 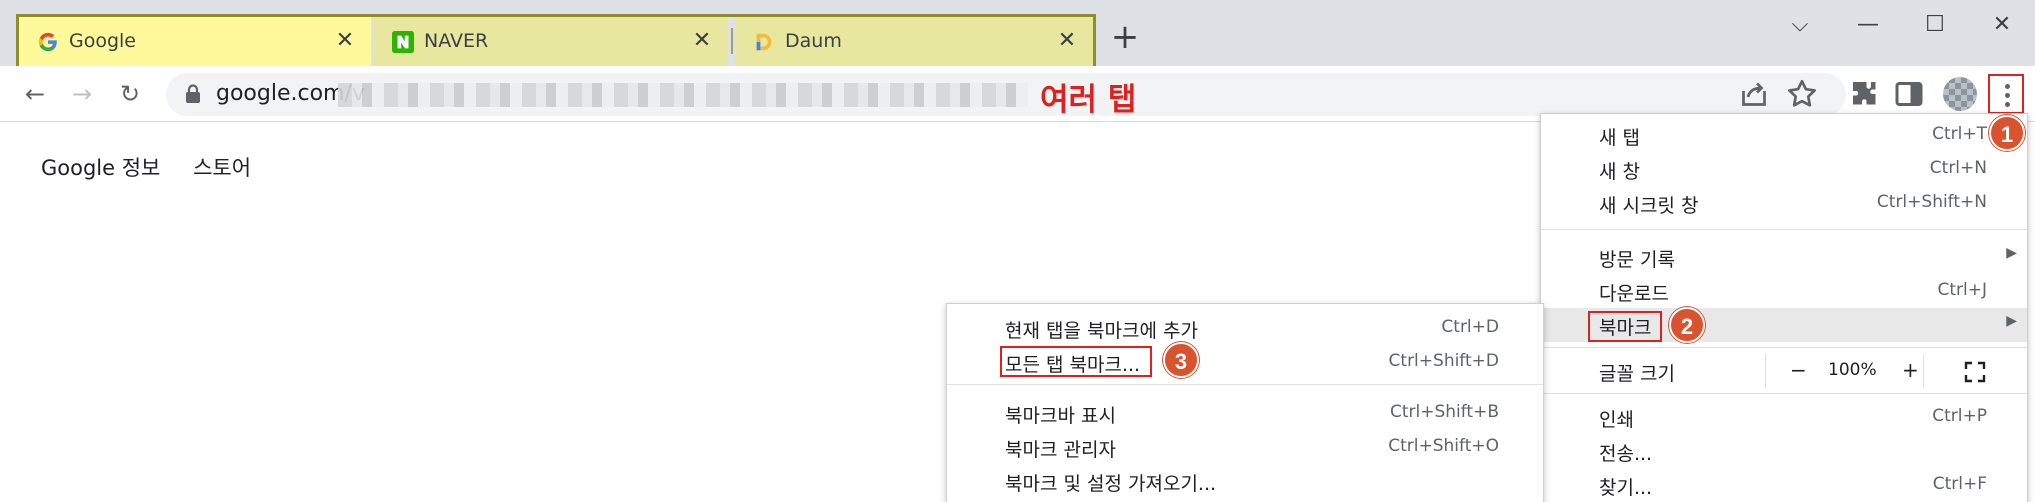 I want to click on link-about-google: Google 정보, so click(x=100, y=168).